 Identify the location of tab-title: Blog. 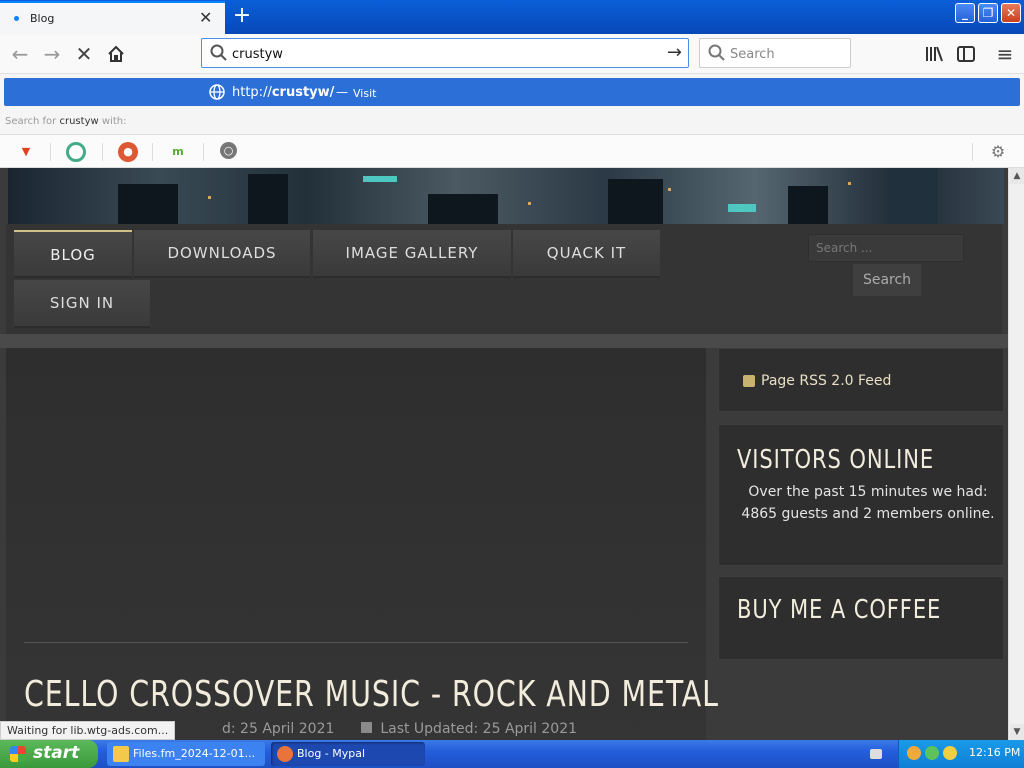
(42, 18).